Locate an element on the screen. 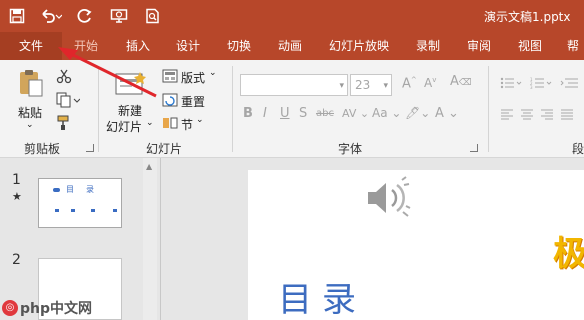 The width and height of the screenshot is (584, 320). watermark-logo: ◎ is located at coordinates (10, 308).